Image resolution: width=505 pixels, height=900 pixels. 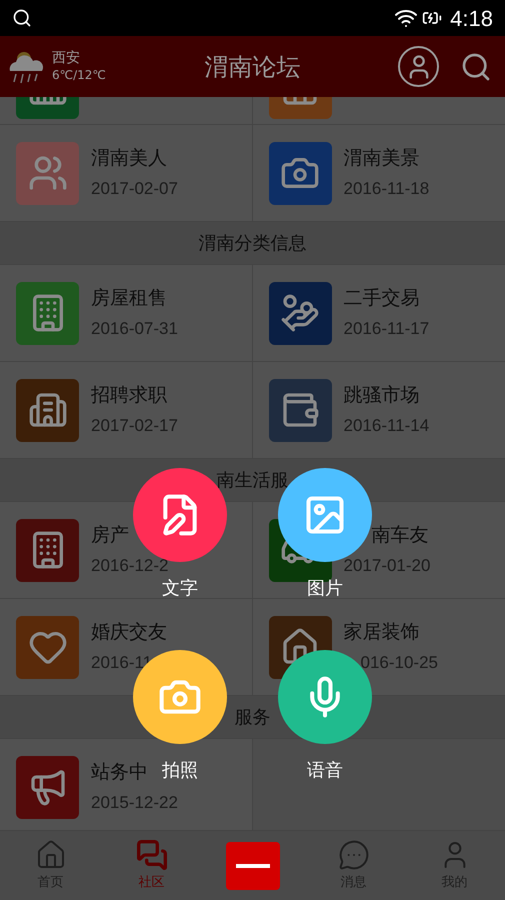 I want to click on city-name: 西安, so click(x=66, y=59).